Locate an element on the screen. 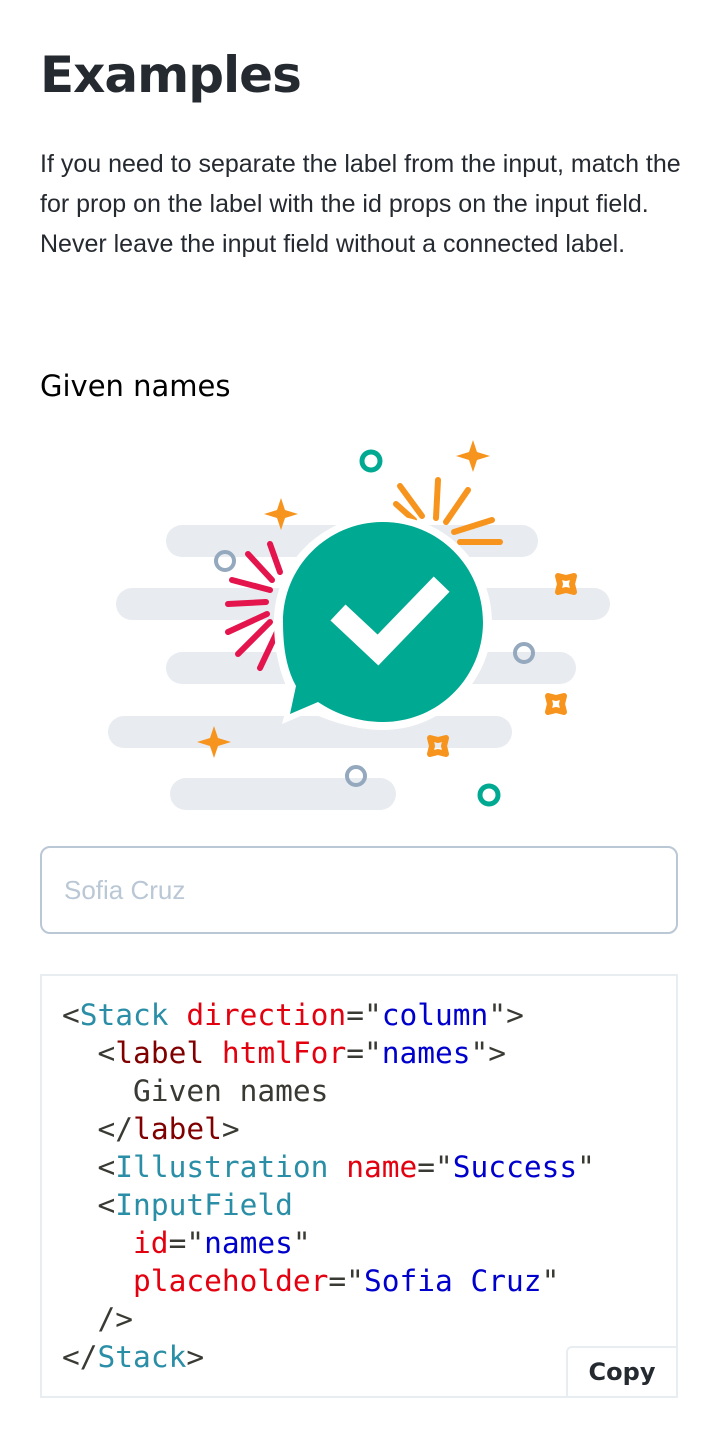 The height and width of the screenshot is (1439, 718). code-token: Sofia Cruz is located at coordinates (452, 1281).